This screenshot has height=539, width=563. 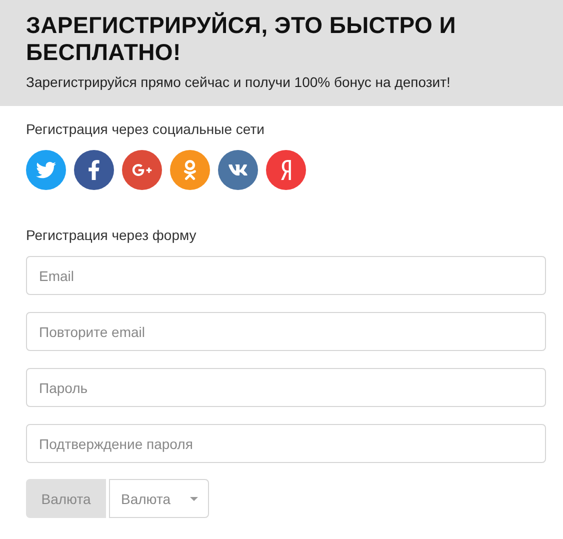 I want to click on twitter-button, so click(x=46, y=170).